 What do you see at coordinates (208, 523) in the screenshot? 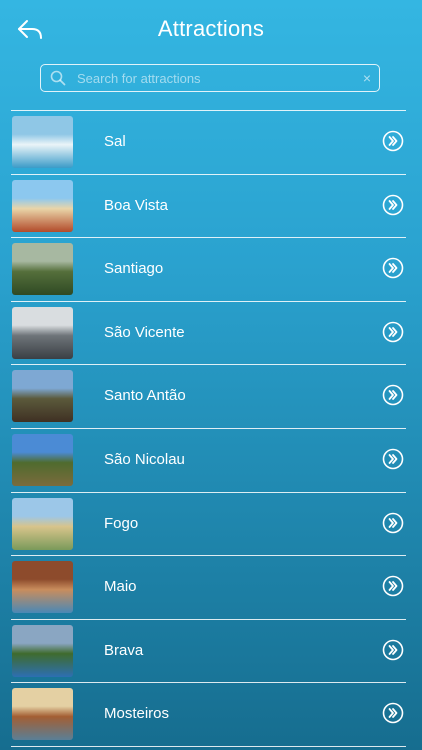
I see `list-item: Fogo` at bounding box center [208, 523].